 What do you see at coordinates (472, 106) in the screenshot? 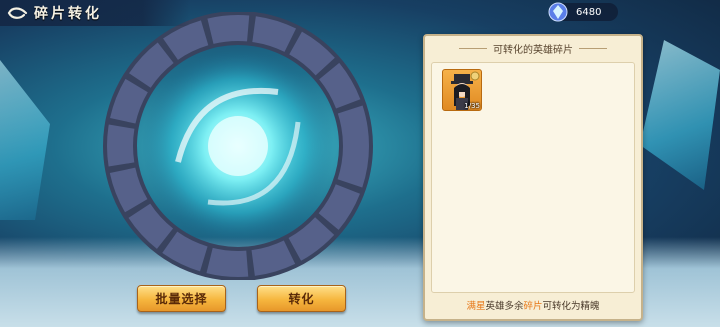
I see `fragment-count: 1/35` at bounding box center [472, 106].